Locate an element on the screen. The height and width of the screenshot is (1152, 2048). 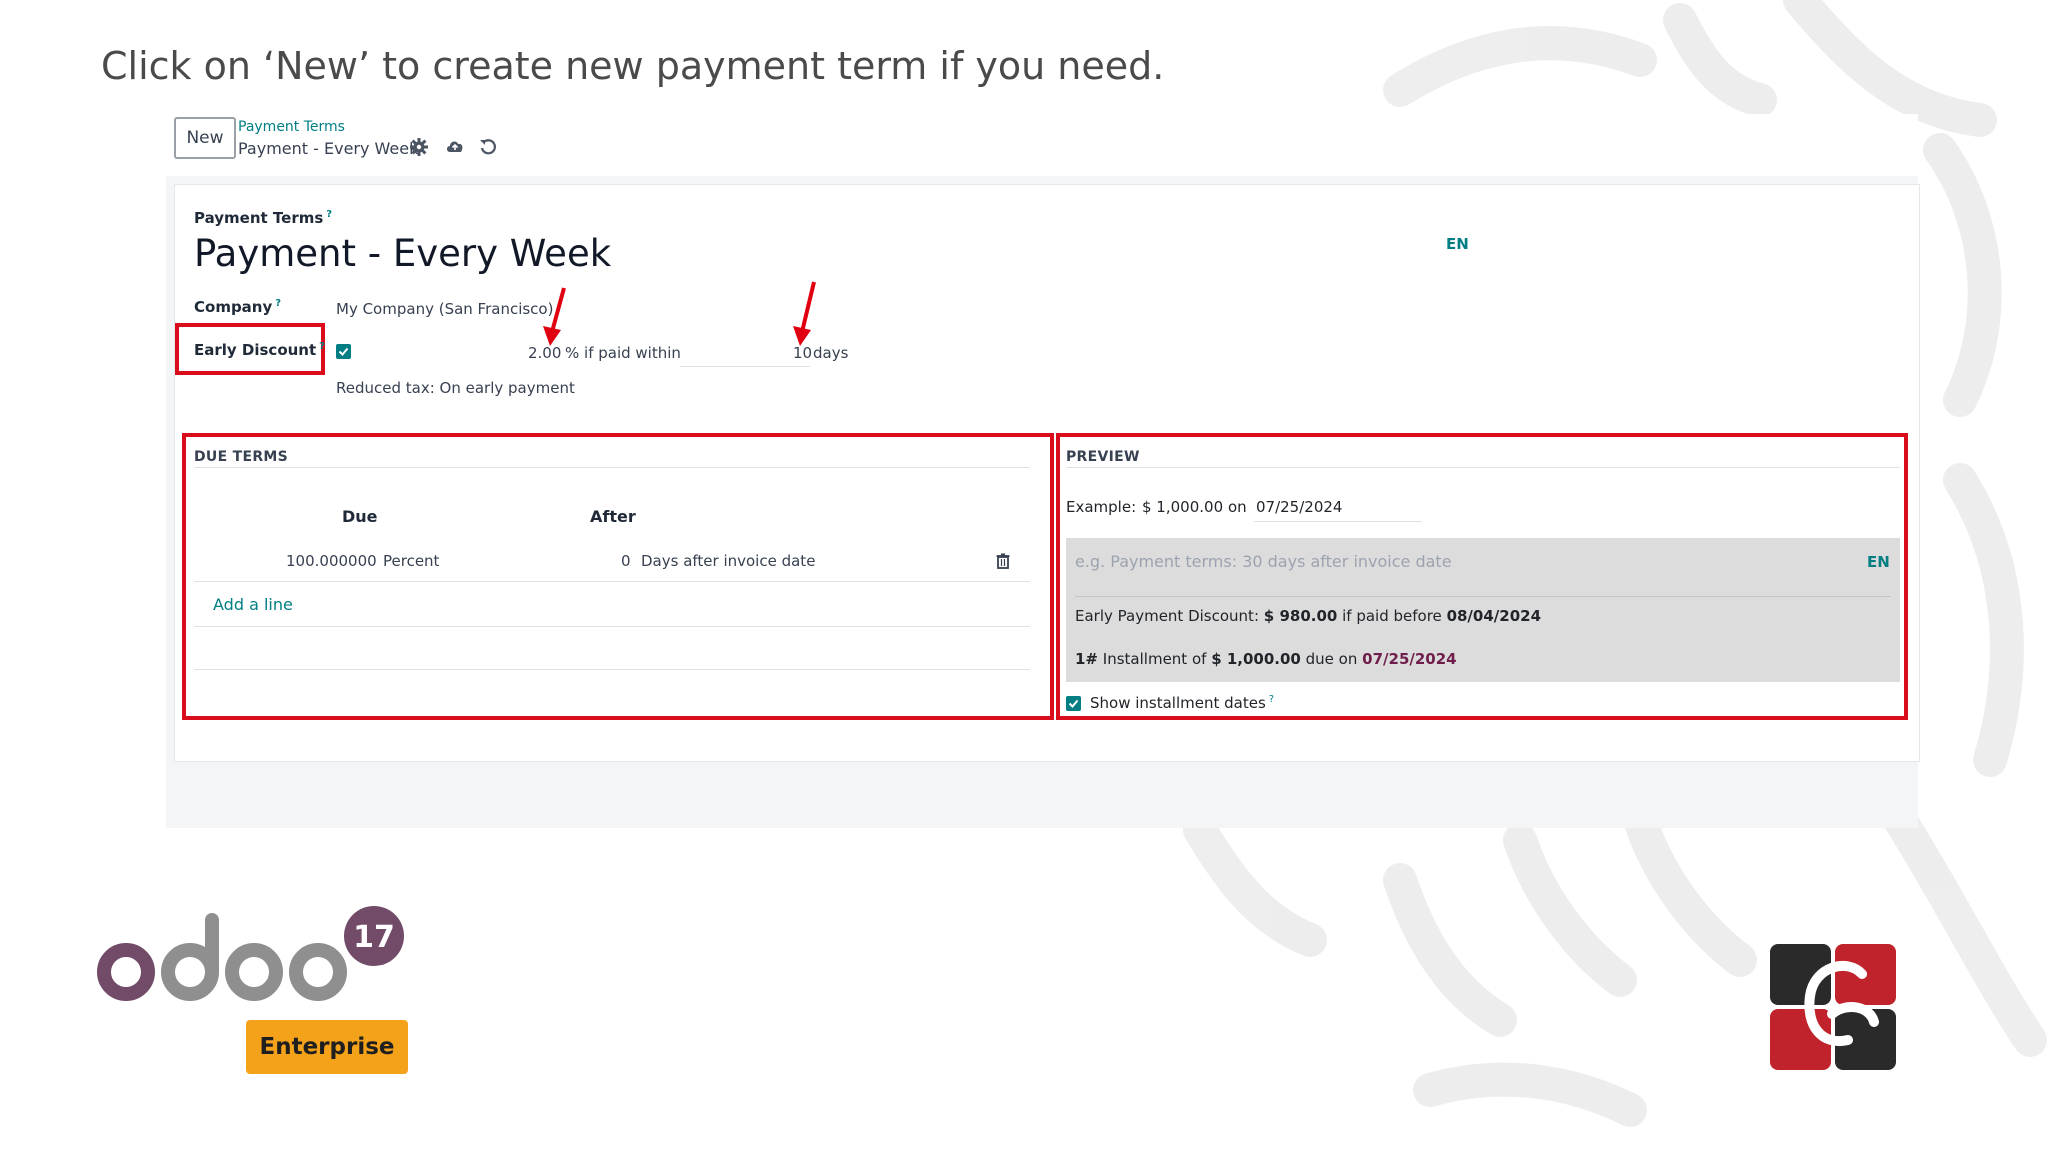
odoo-version-badge: 17 is located at coordinates (374, 937).